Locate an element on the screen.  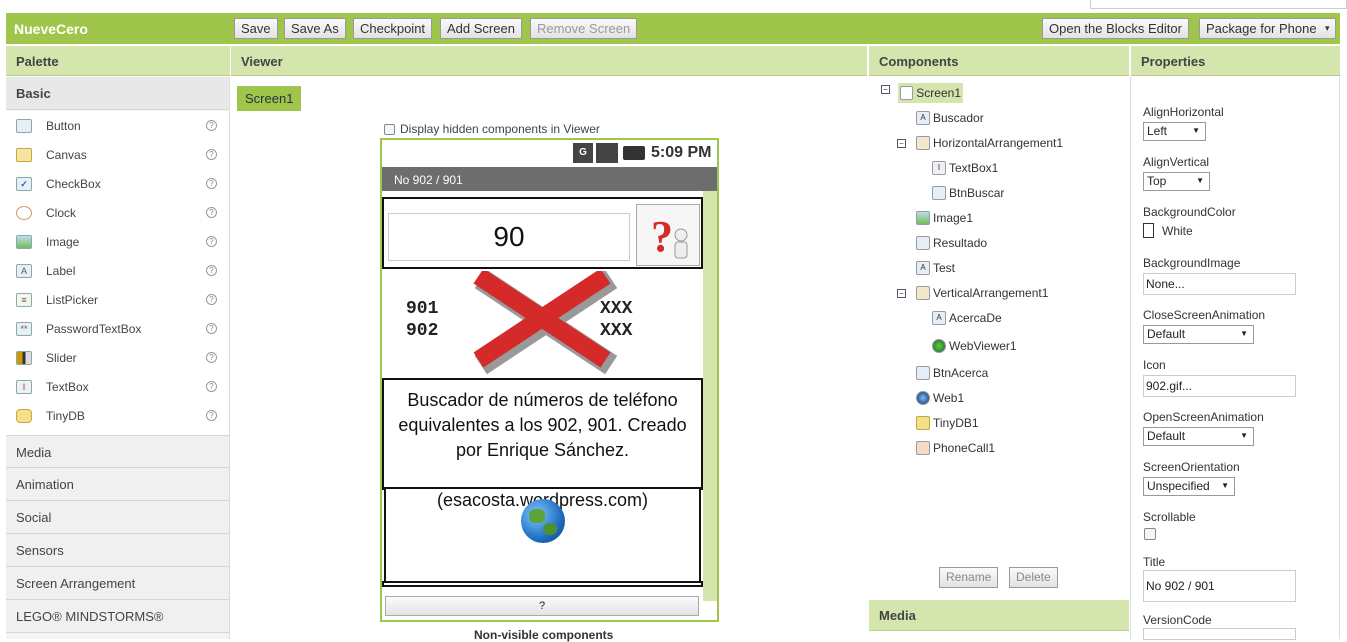
tree-node-horizontalarrangement1: HorizontalArrangement1 is located at coordinates (989, 143).